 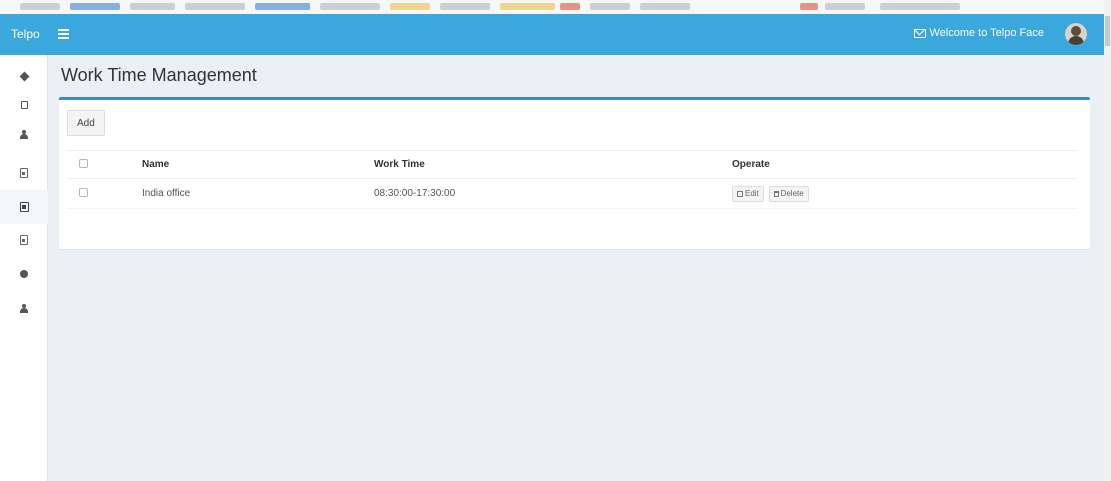 What do you see at coordinates (83, 192) in the screenshot?
I see `row-checkbox` at bounding box center [83, 192].